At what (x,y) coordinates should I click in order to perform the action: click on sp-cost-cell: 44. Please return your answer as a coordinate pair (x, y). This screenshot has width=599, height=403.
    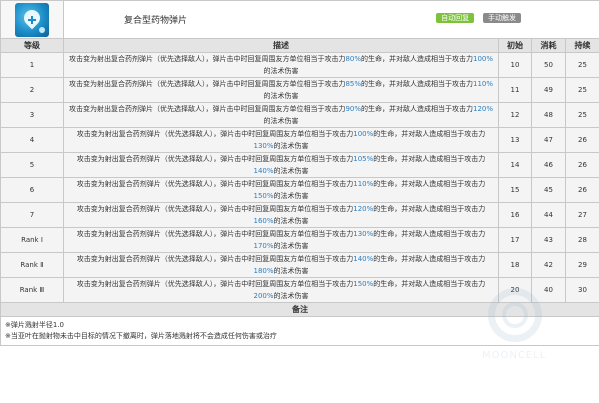
    Looking at the image, I should click on (548, 215).